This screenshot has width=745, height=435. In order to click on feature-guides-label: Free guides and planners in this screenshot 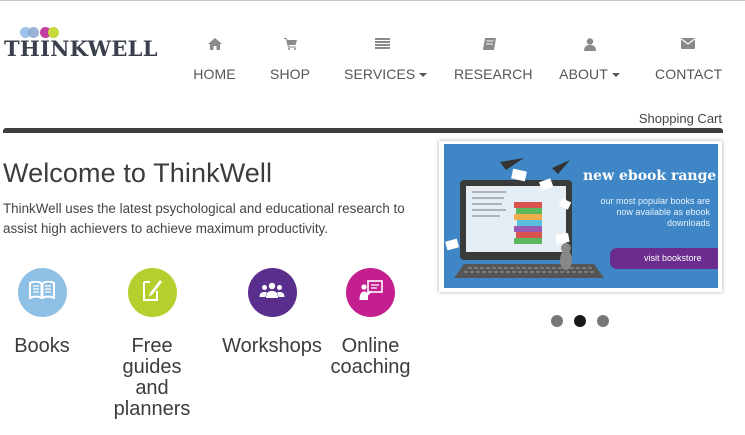, I will do `click(152, 377)`.